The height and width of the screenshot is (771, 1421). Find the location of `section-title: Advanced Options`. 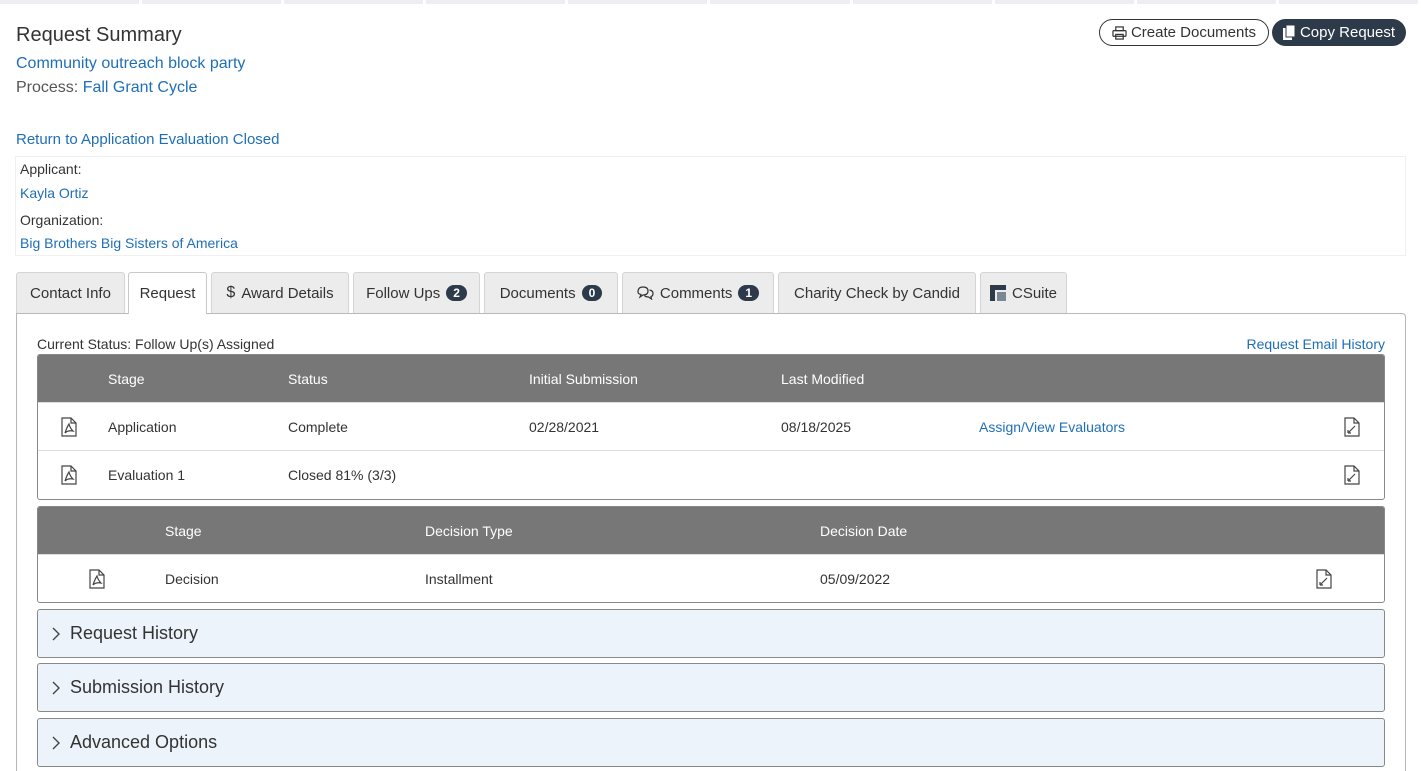

section-title: Advanced Options is located at coordinates (144, 742).